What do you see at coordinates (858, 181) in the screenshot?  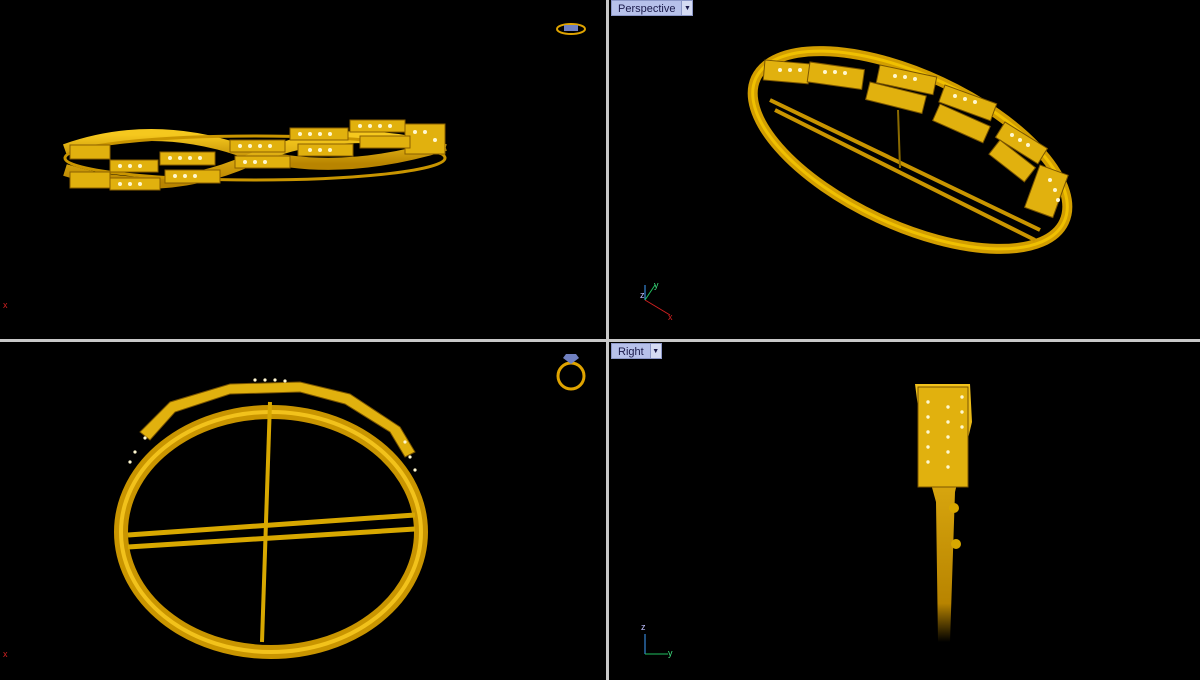 I see `perspective-view-model` at bounding box center [858, 181].